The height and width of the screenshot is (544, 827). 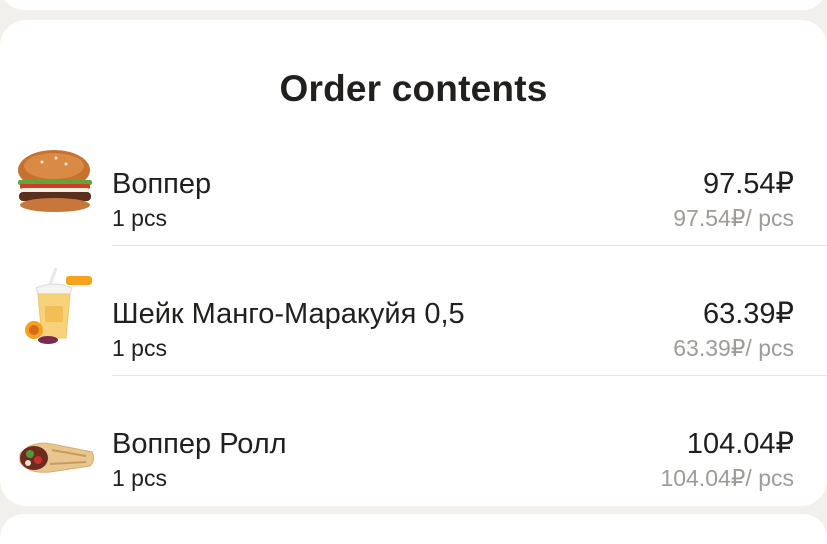 What do you see at coordinates (199, 444) in the screenshot?
I see `item-name: Воппер Ролл` at bounding box center [199, 444].